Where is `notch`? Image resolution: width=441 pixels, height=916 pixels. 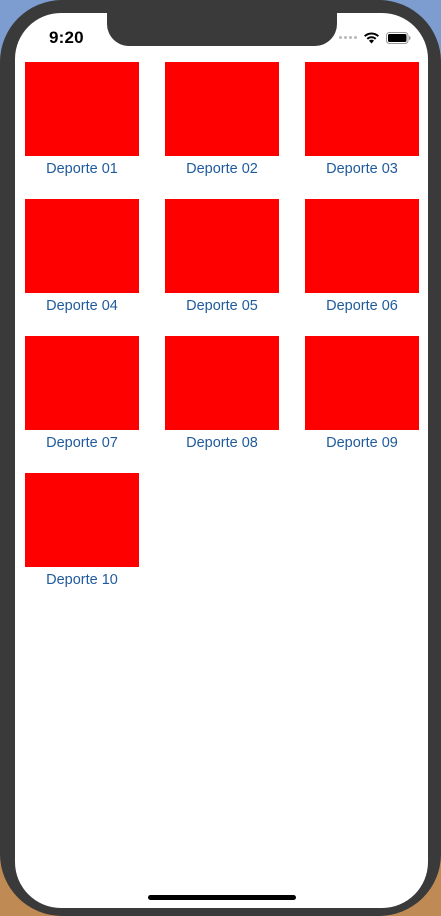 notch is located at coordinates (222, 29).